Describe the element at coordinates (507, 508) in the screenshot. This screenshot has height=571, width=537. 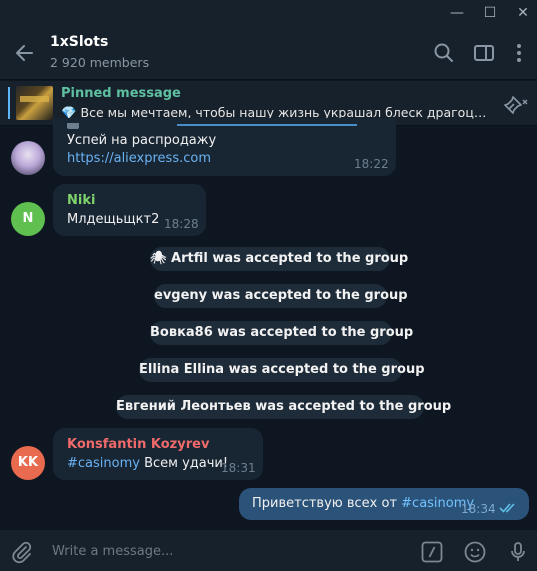
I see `read-checkmarks-icon` at that location.